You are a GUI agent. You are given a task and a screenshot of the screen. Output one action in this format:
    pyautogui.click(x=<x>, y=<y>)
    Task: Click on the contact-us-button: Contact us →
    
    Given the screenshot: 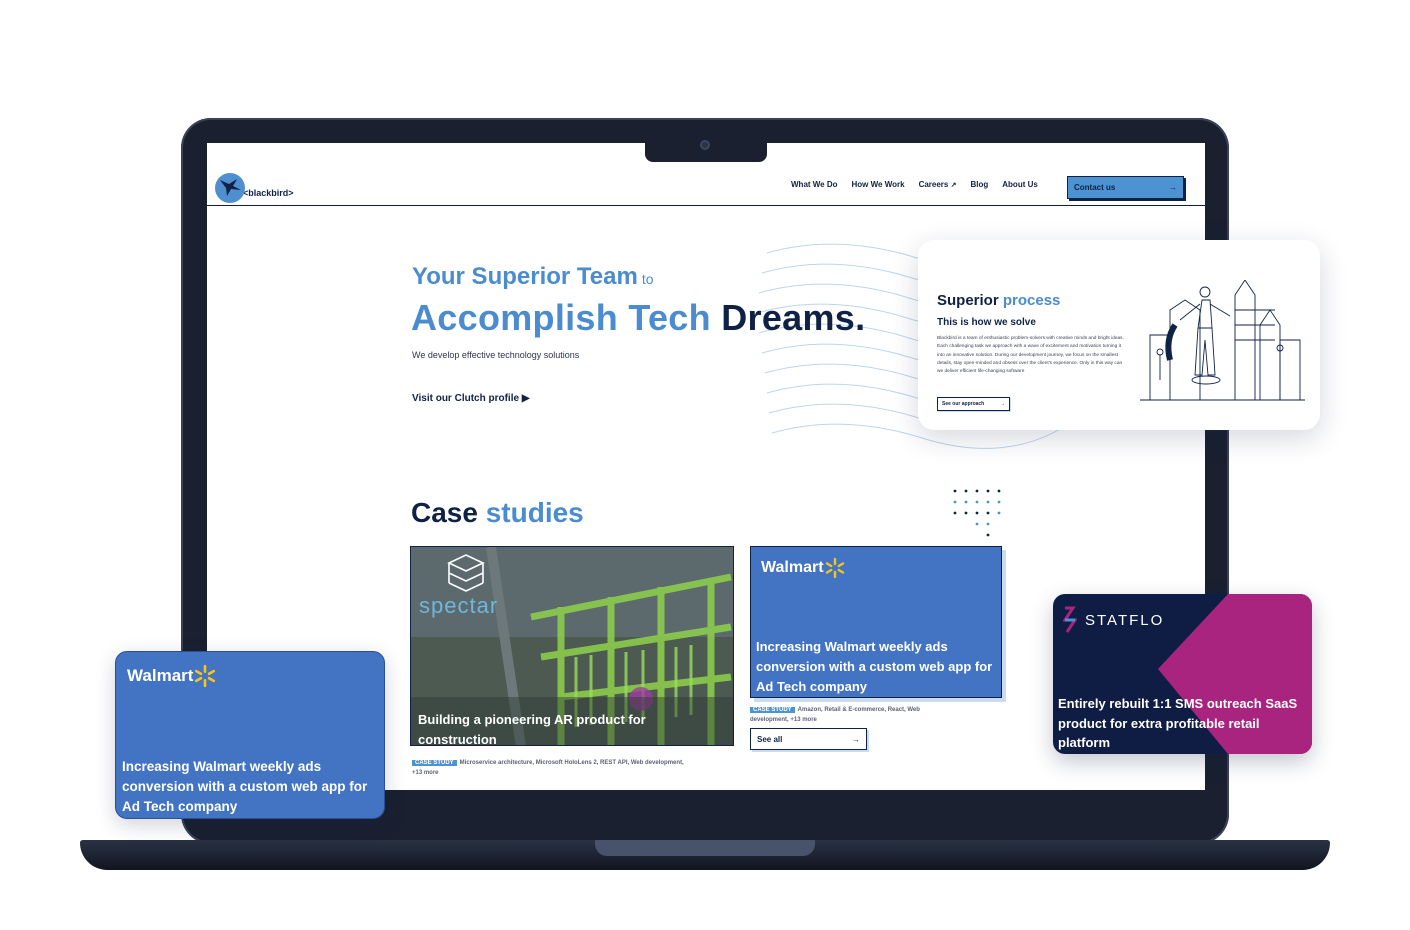 What is the action you would take?
    pyautogui.click(x=1125, y=187)
    